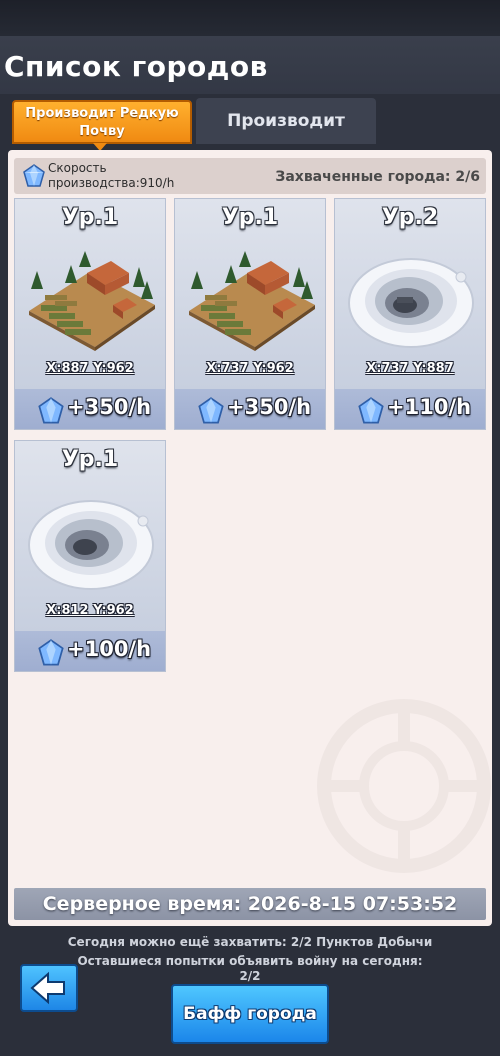 The width and height of the screenshot is (500, 1056). I want to click on city-coordinates: X:812 Y:962, so click(90, 610).